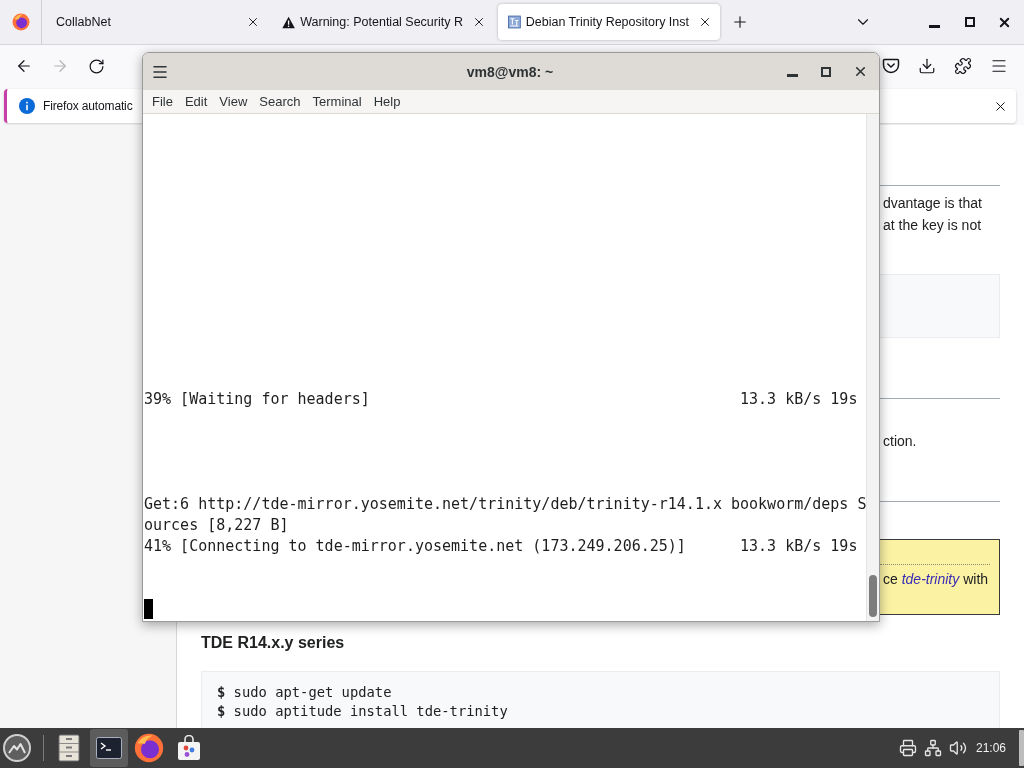 The image size is (1024, 768). I want to click on sentence-fragment: ction., so click(900, 441).